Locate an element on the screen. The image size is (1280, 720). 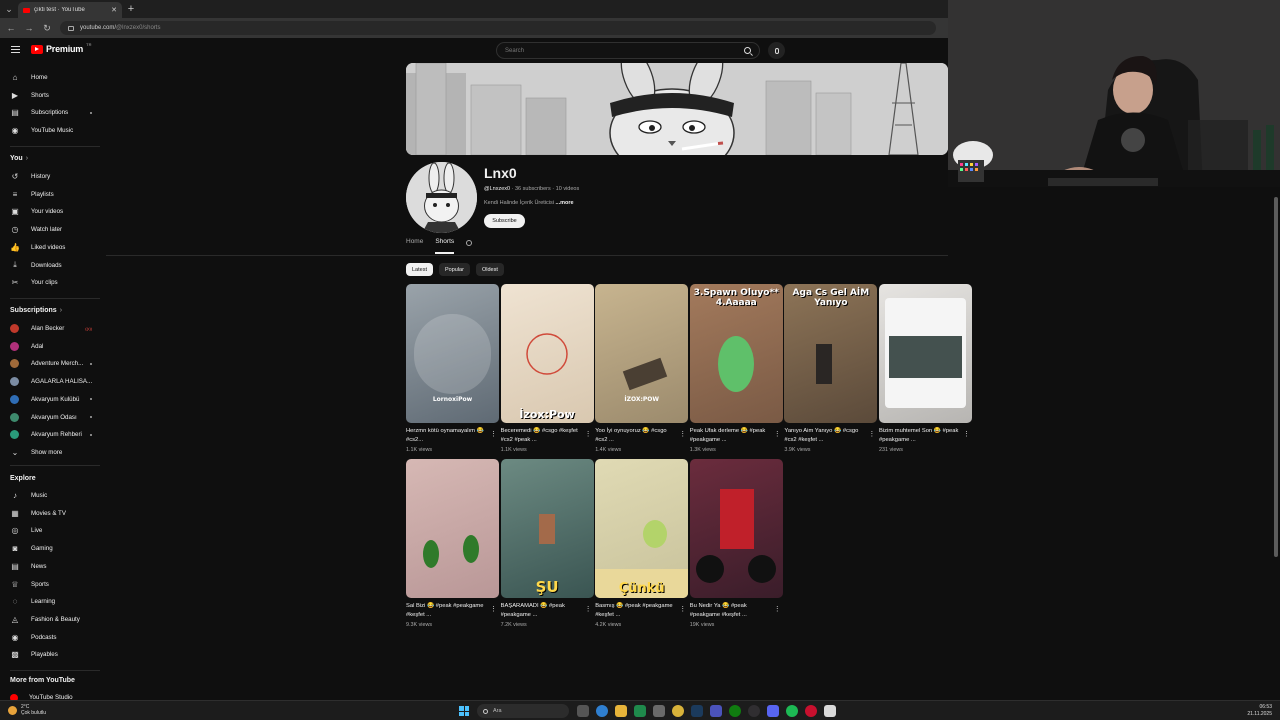
sidebar-item-liked-videos: 👍 Liked videos is located at coordinates (50, 247).